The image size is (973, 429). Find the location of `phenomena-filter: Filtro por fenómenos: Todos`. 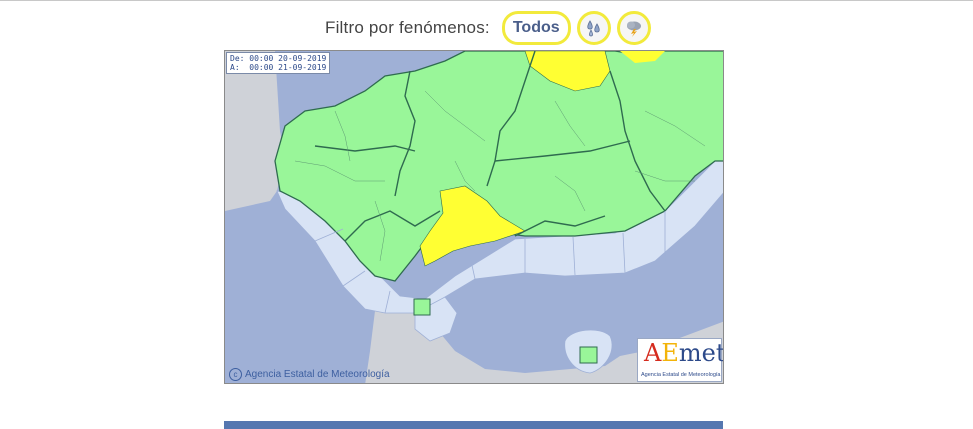

phenomena-filter: Filtro por fenómenos: Todos is located at coordinates (488, 28).